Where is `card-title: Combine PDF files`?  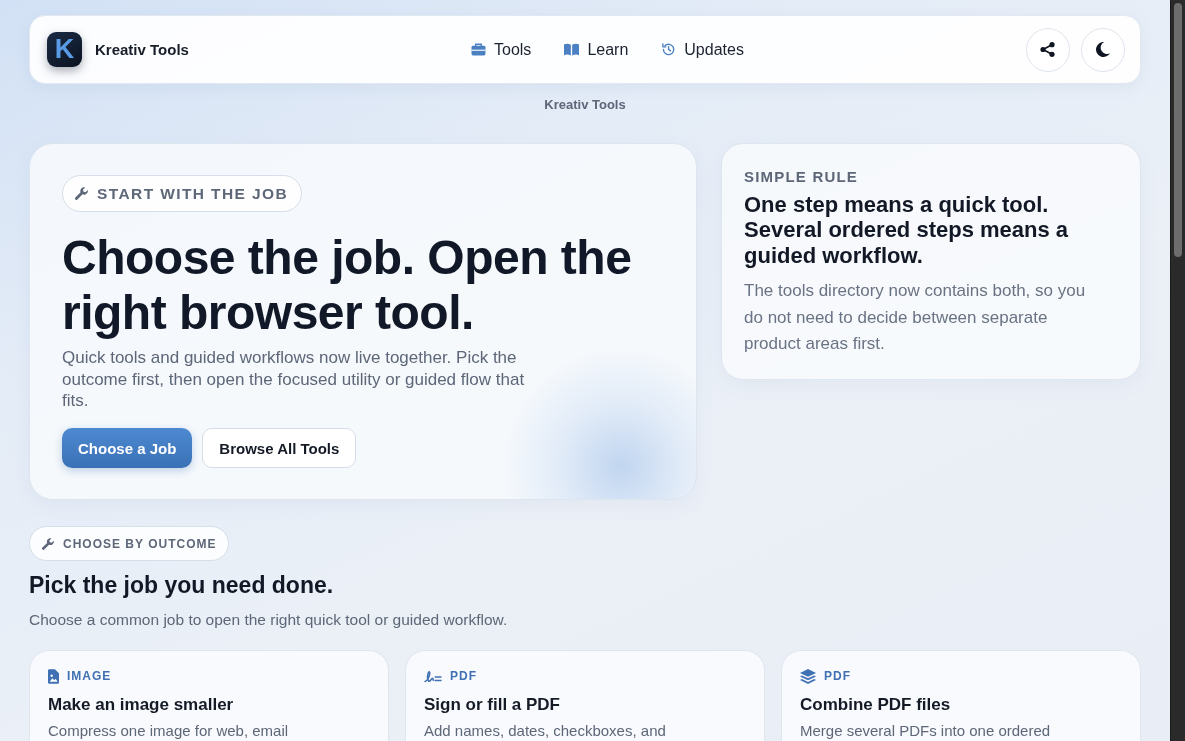
card-title: Combine PDF files is located at coordinates (876, 705).